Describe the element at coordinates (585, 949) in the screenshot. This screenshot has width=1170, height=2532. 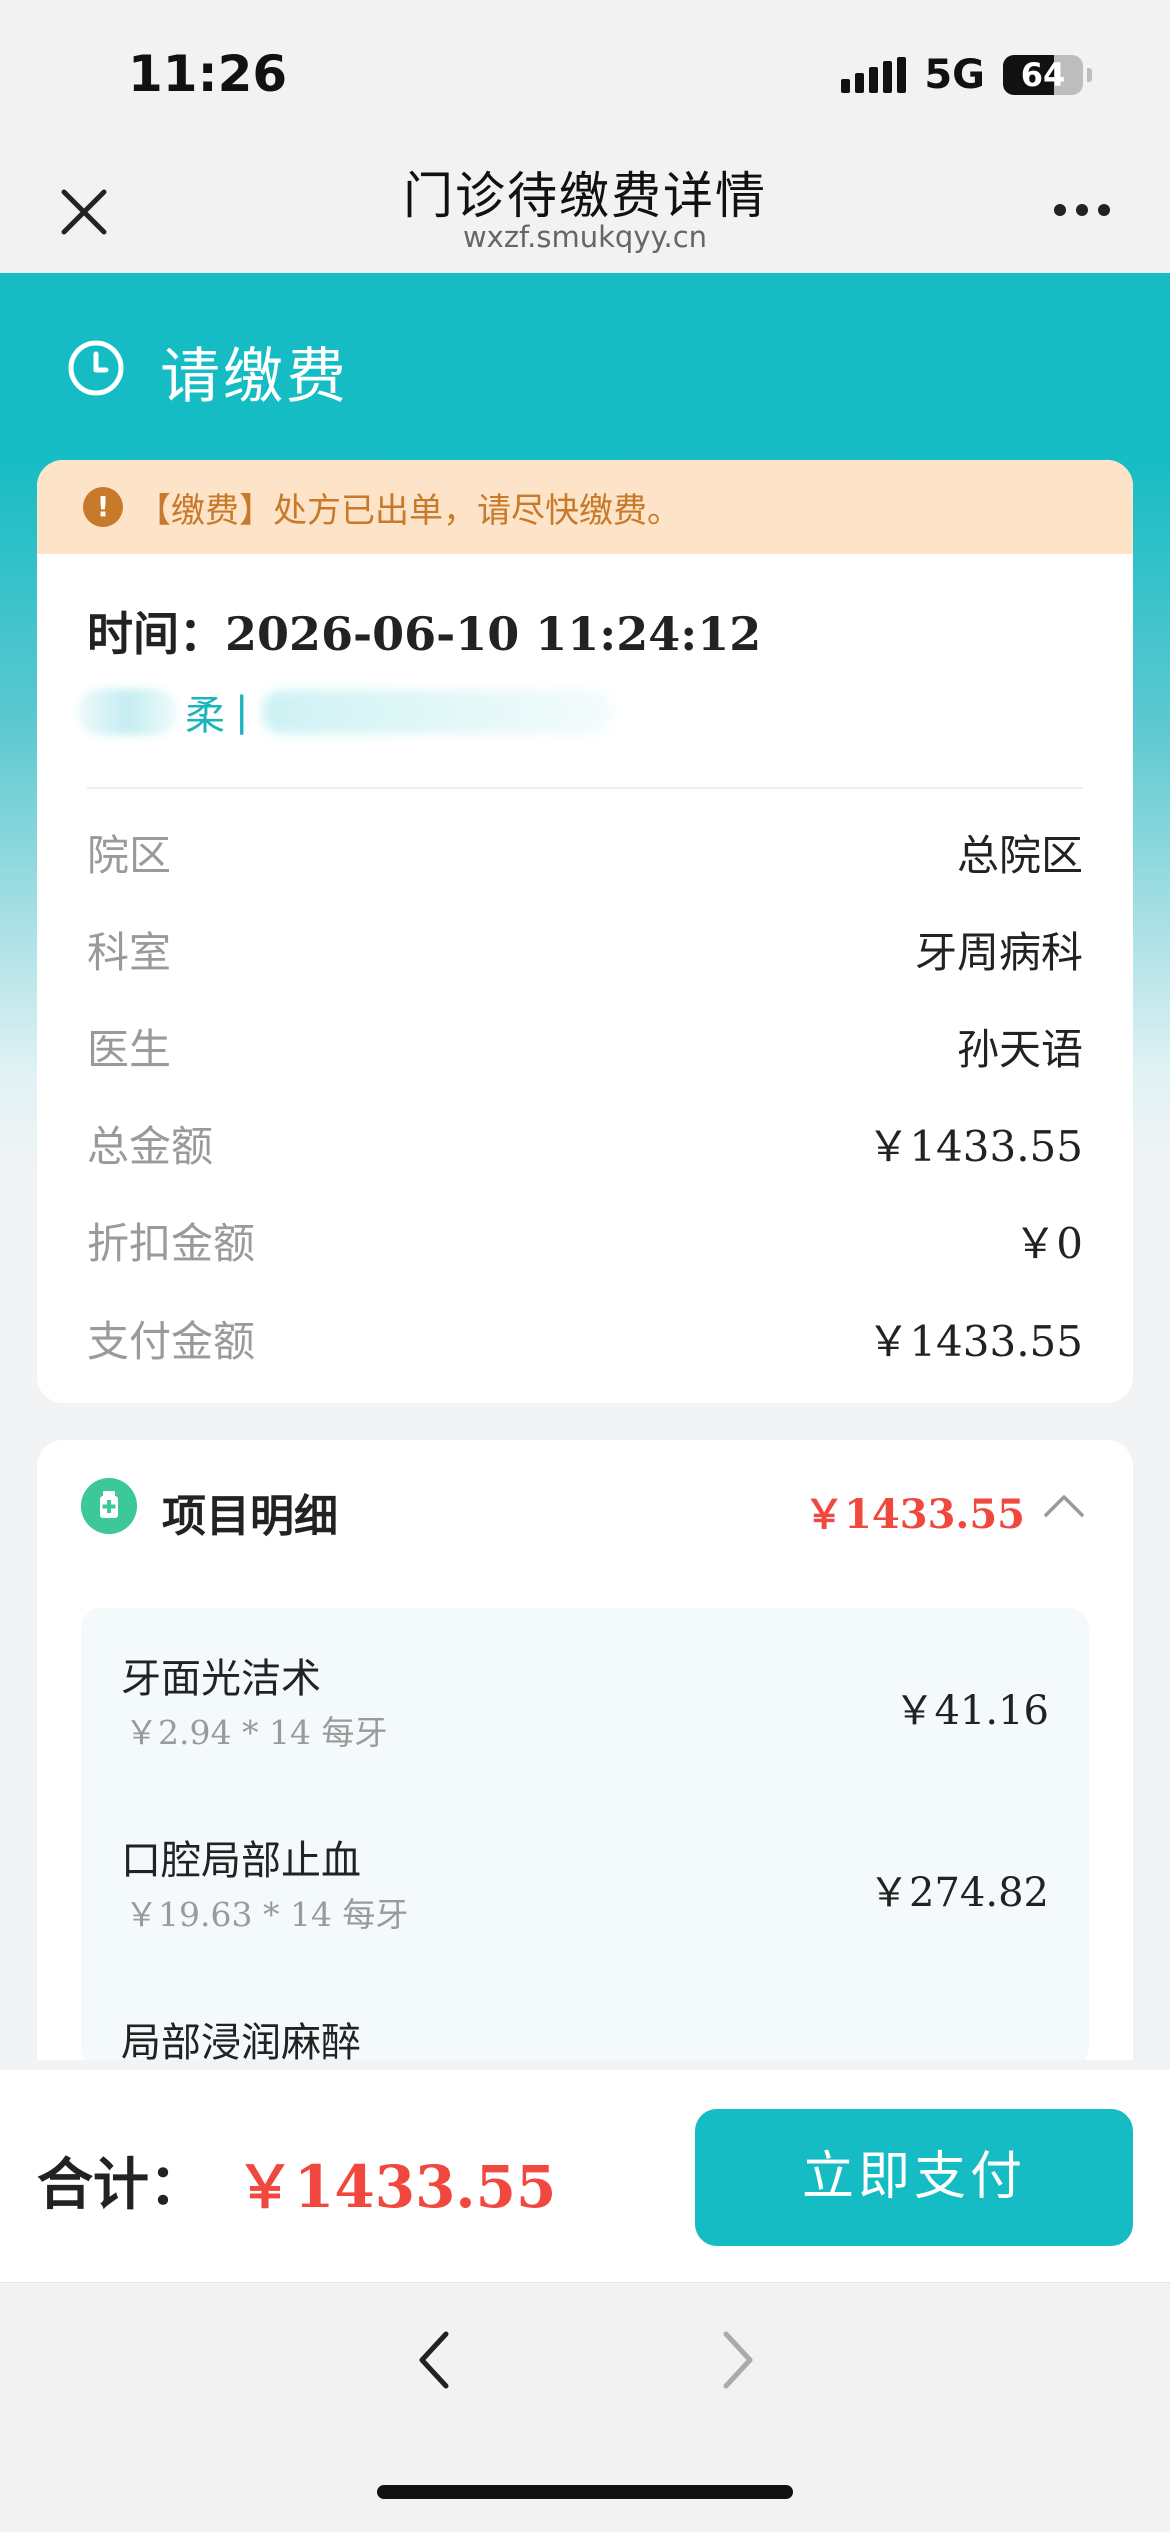
I see `info-row-department: 科室 牙周病科` at that location.